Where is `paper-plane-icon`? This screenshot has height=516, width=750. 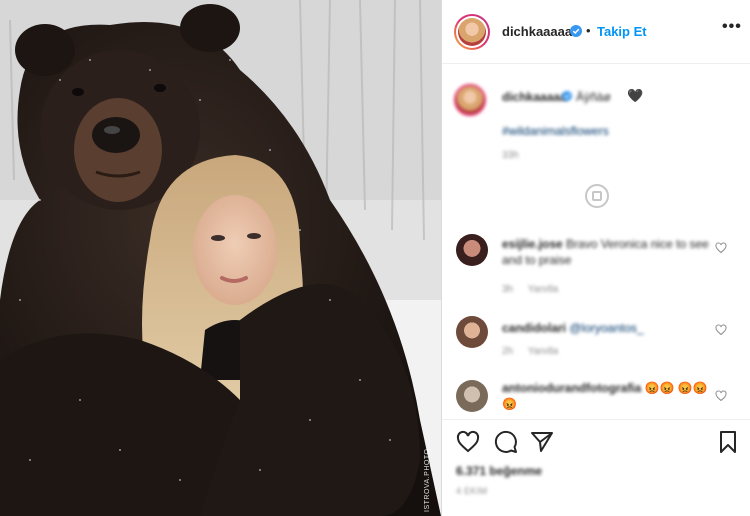
paper-plane-icon is located at coordinates (542, 442).